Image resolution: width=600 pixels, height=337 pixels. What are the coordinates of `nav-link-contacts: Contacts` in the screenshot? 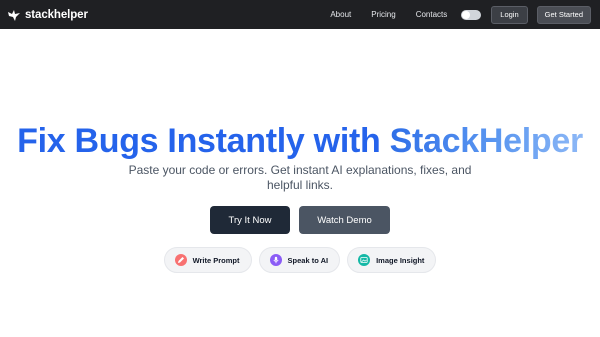 It's located at (432, 14).